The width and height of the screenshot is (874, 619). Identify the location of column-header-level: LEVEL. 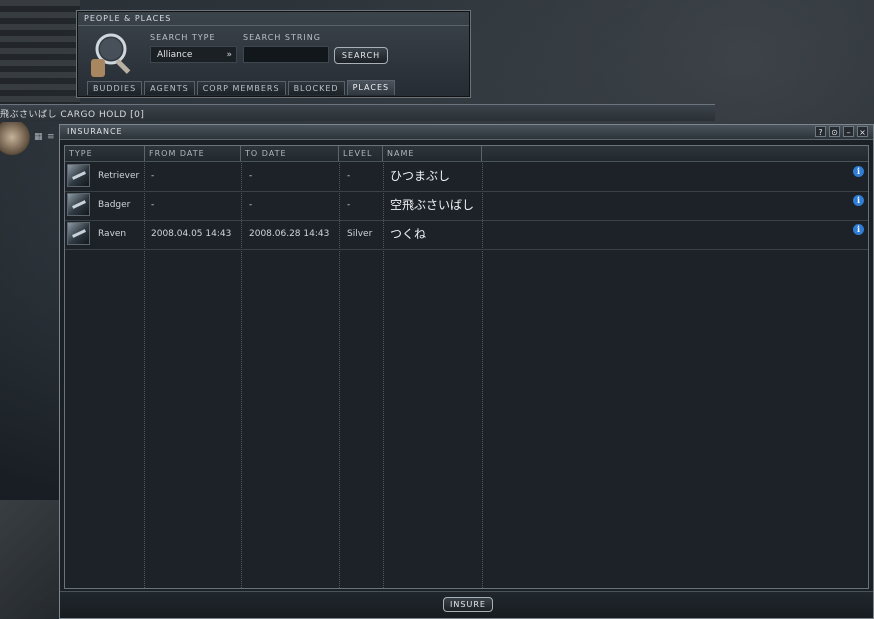
(361, 153).